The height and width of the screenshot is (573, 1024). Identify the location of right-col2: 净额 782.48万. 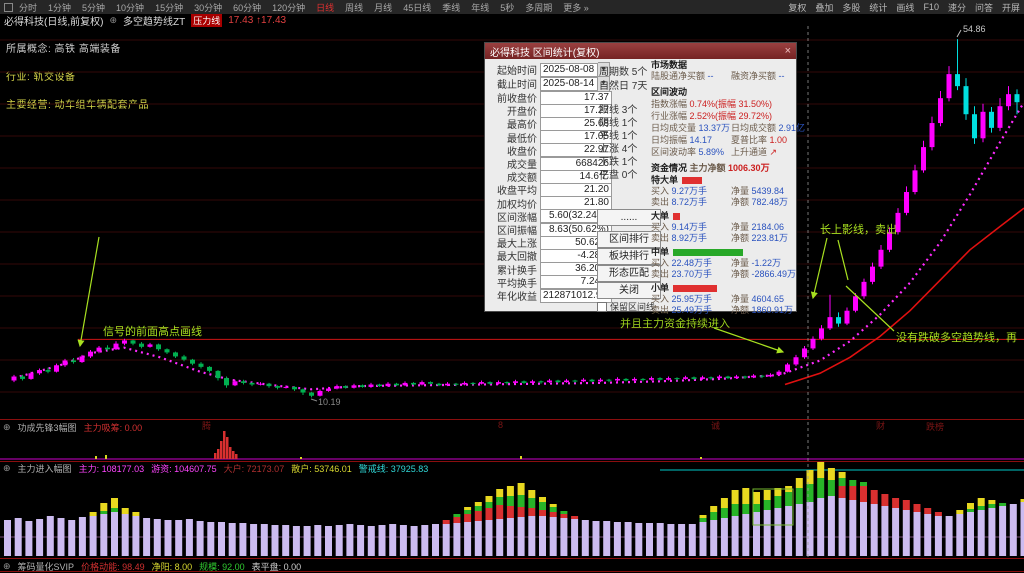
(759, 201).